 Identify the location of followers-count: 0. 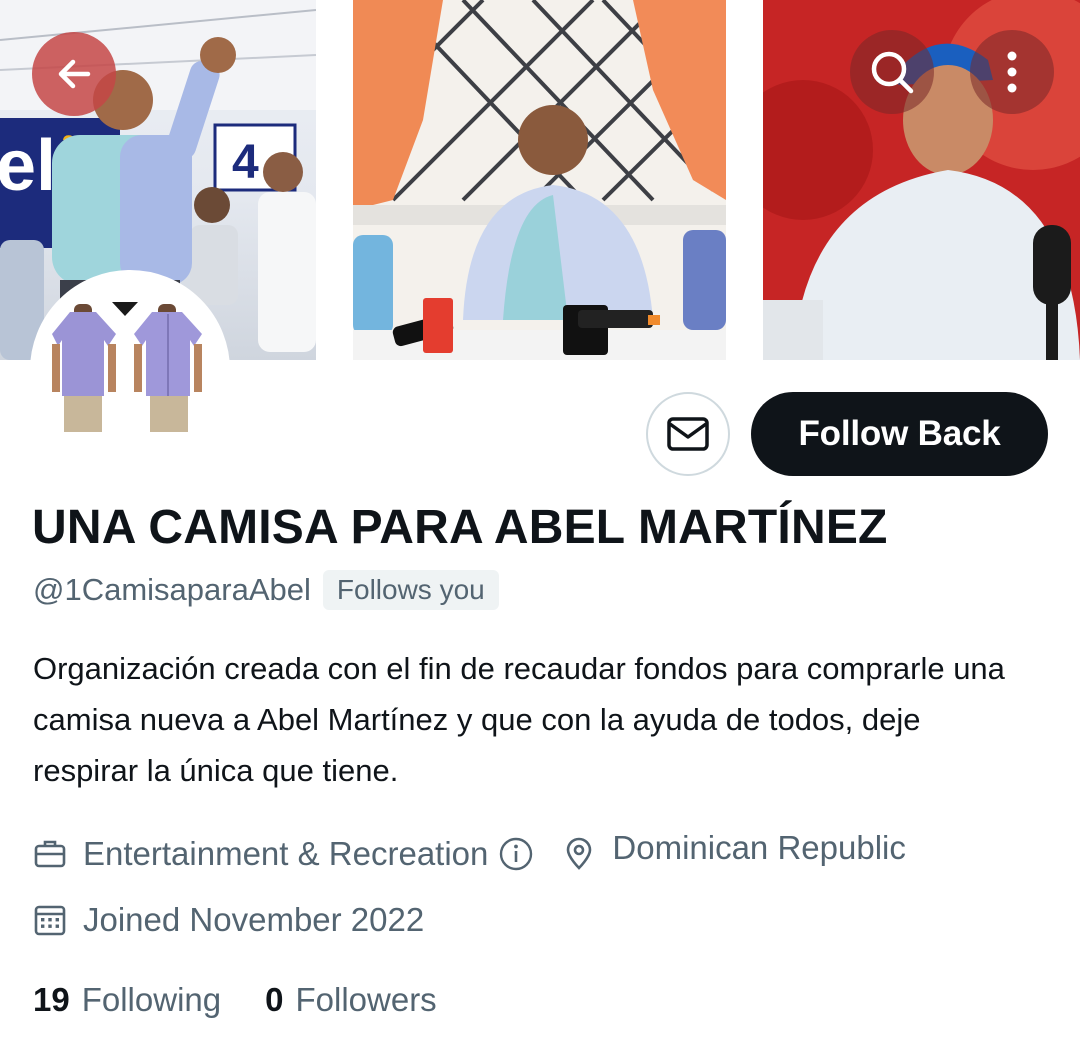
(274, 999).